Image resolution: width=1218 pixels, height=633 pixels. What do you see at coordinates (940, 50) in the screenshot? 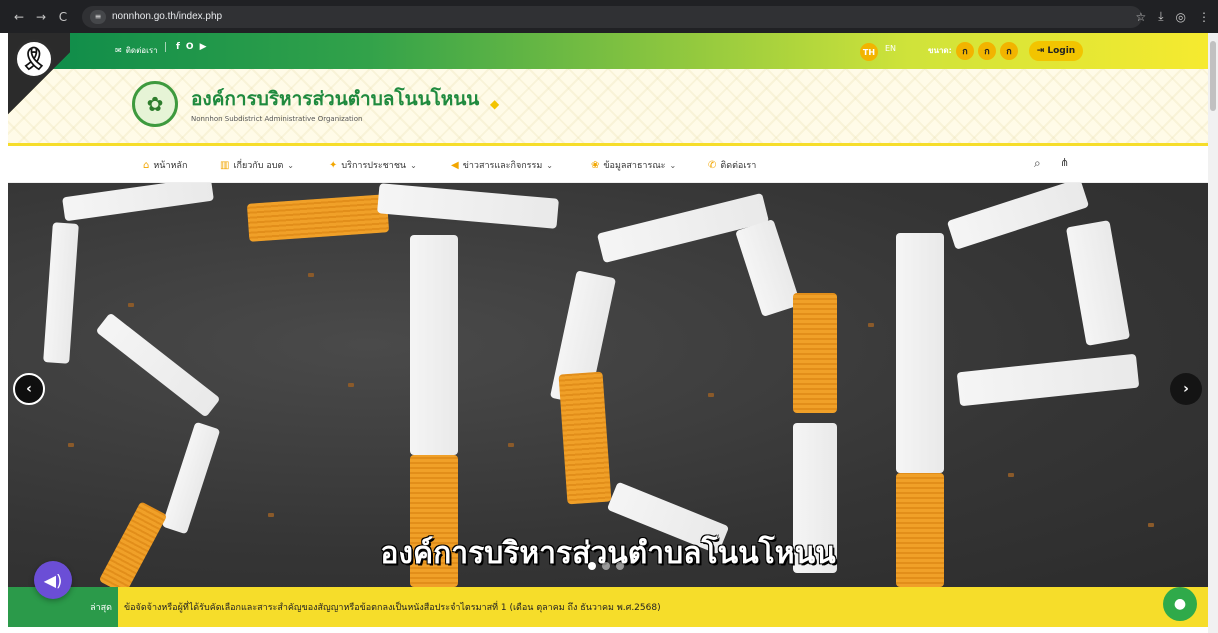
I see `font-size-label: ขนาด:` at bounding box center [940, 50].